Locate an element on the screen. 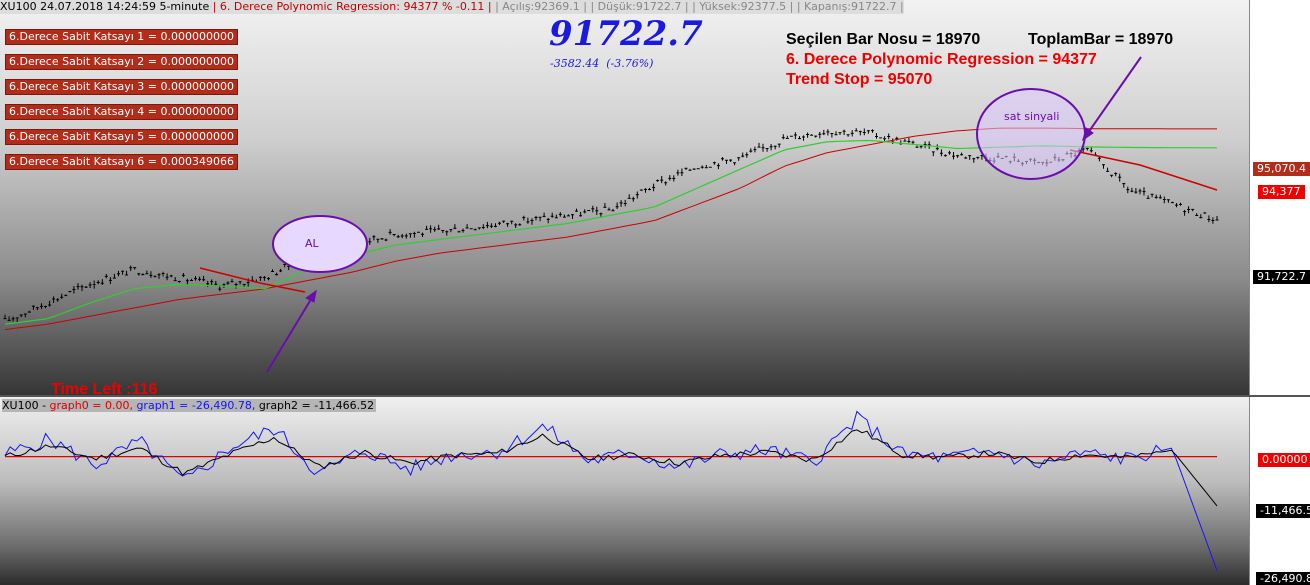 The image size is (1310, 585). selected-bar-info: Seçilen Bar Nosu = 18970 is located at coordinates (883, 39).